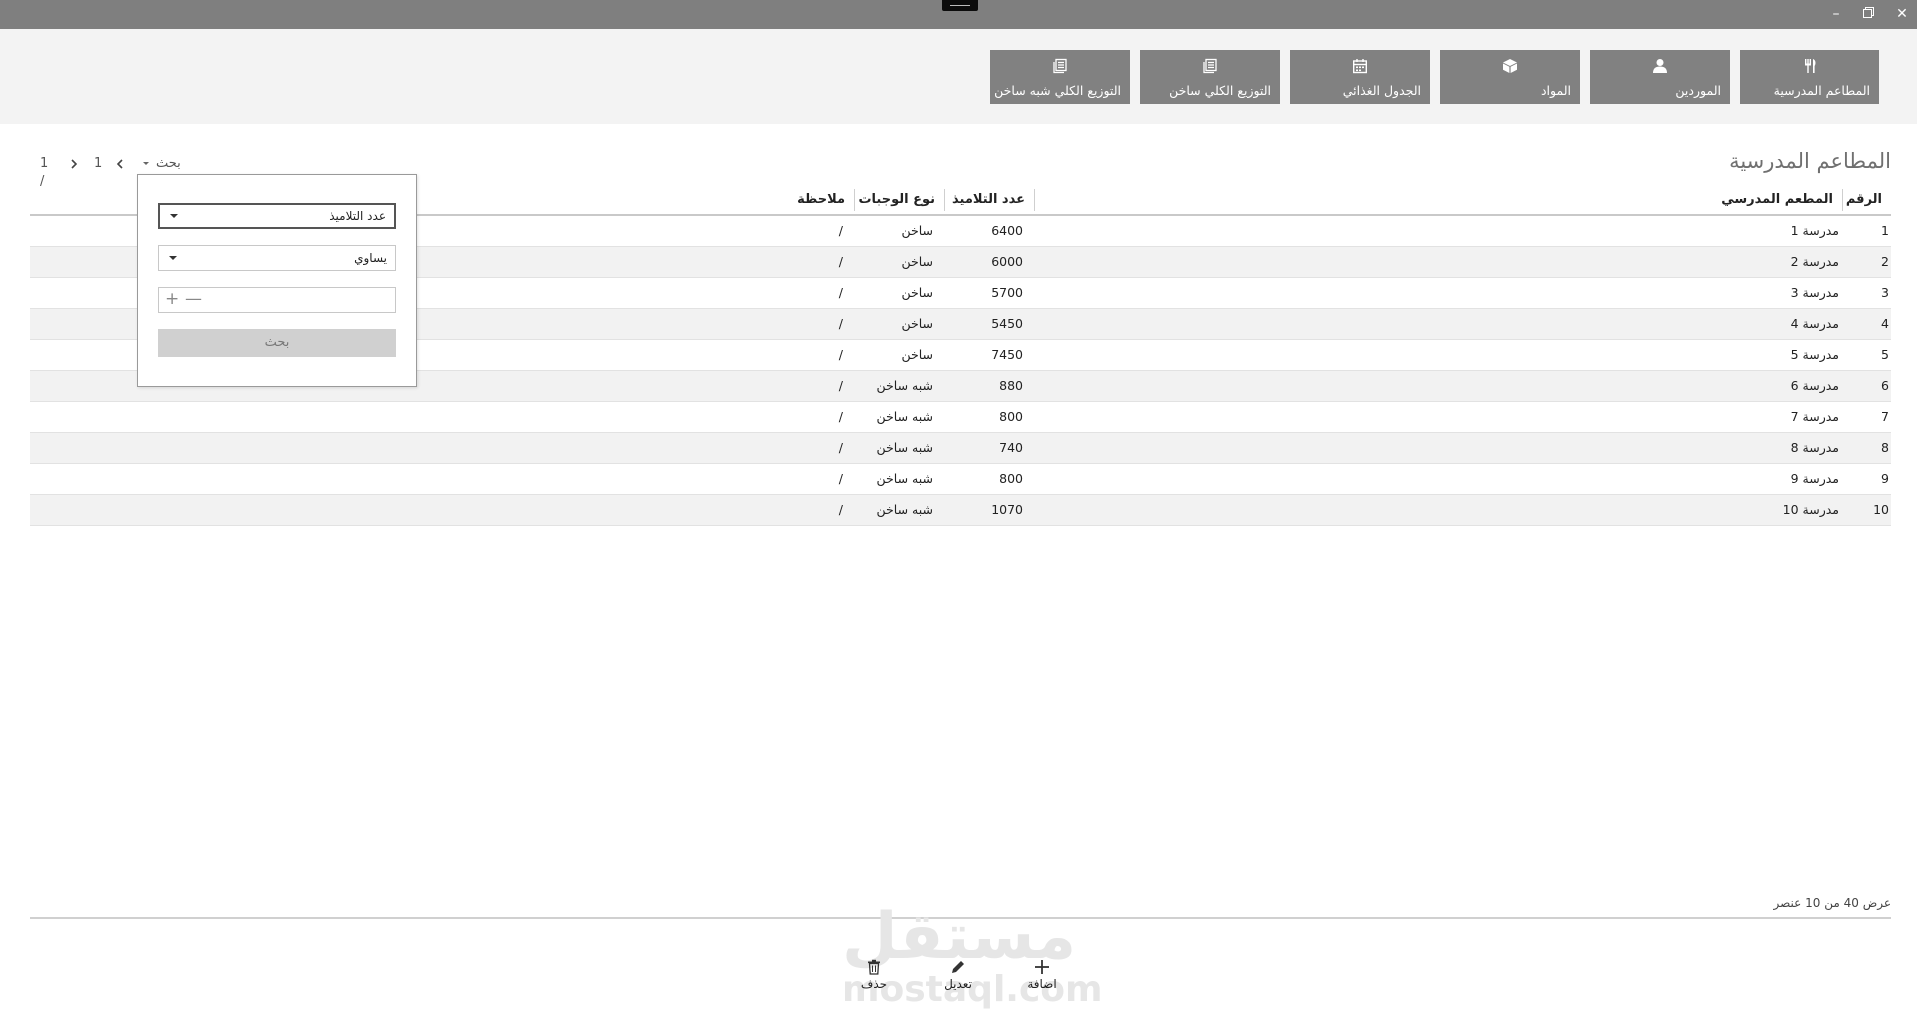 This screenshot has height=1036, width=1917. What do you see at coordinates (1011, 385) in the screenshot?
I see `cell-students: 880` at bounding box center [1011, 385].